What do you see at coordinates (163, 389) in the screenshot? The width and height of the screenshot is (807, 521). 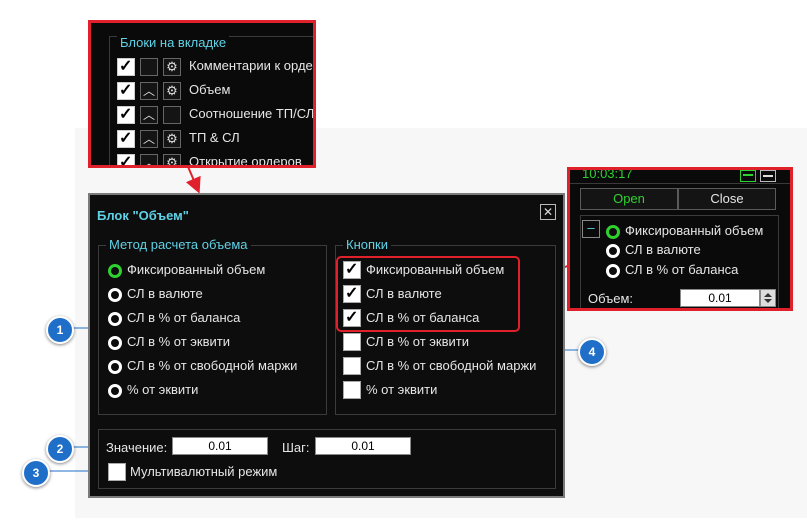 I see `method-option-label: % от эквити` at bounding box center [163, 389].